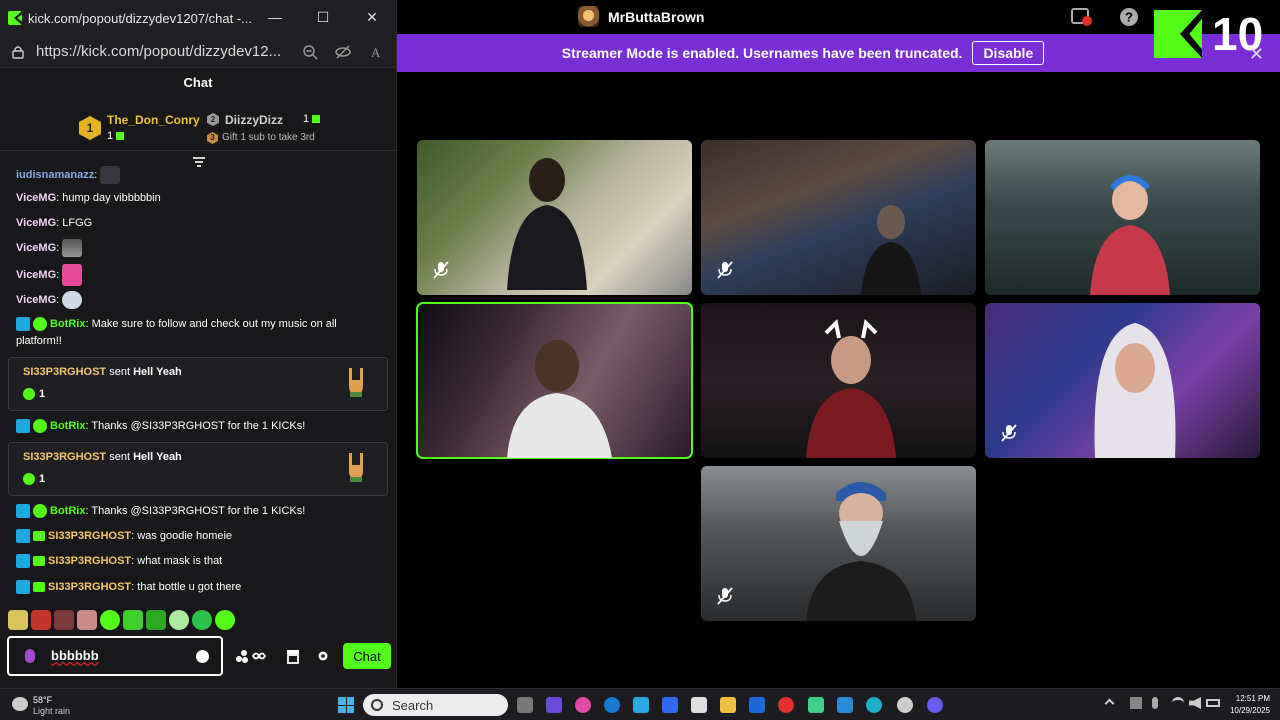  I want to click on edge-browser-icon, so click(874, 705).